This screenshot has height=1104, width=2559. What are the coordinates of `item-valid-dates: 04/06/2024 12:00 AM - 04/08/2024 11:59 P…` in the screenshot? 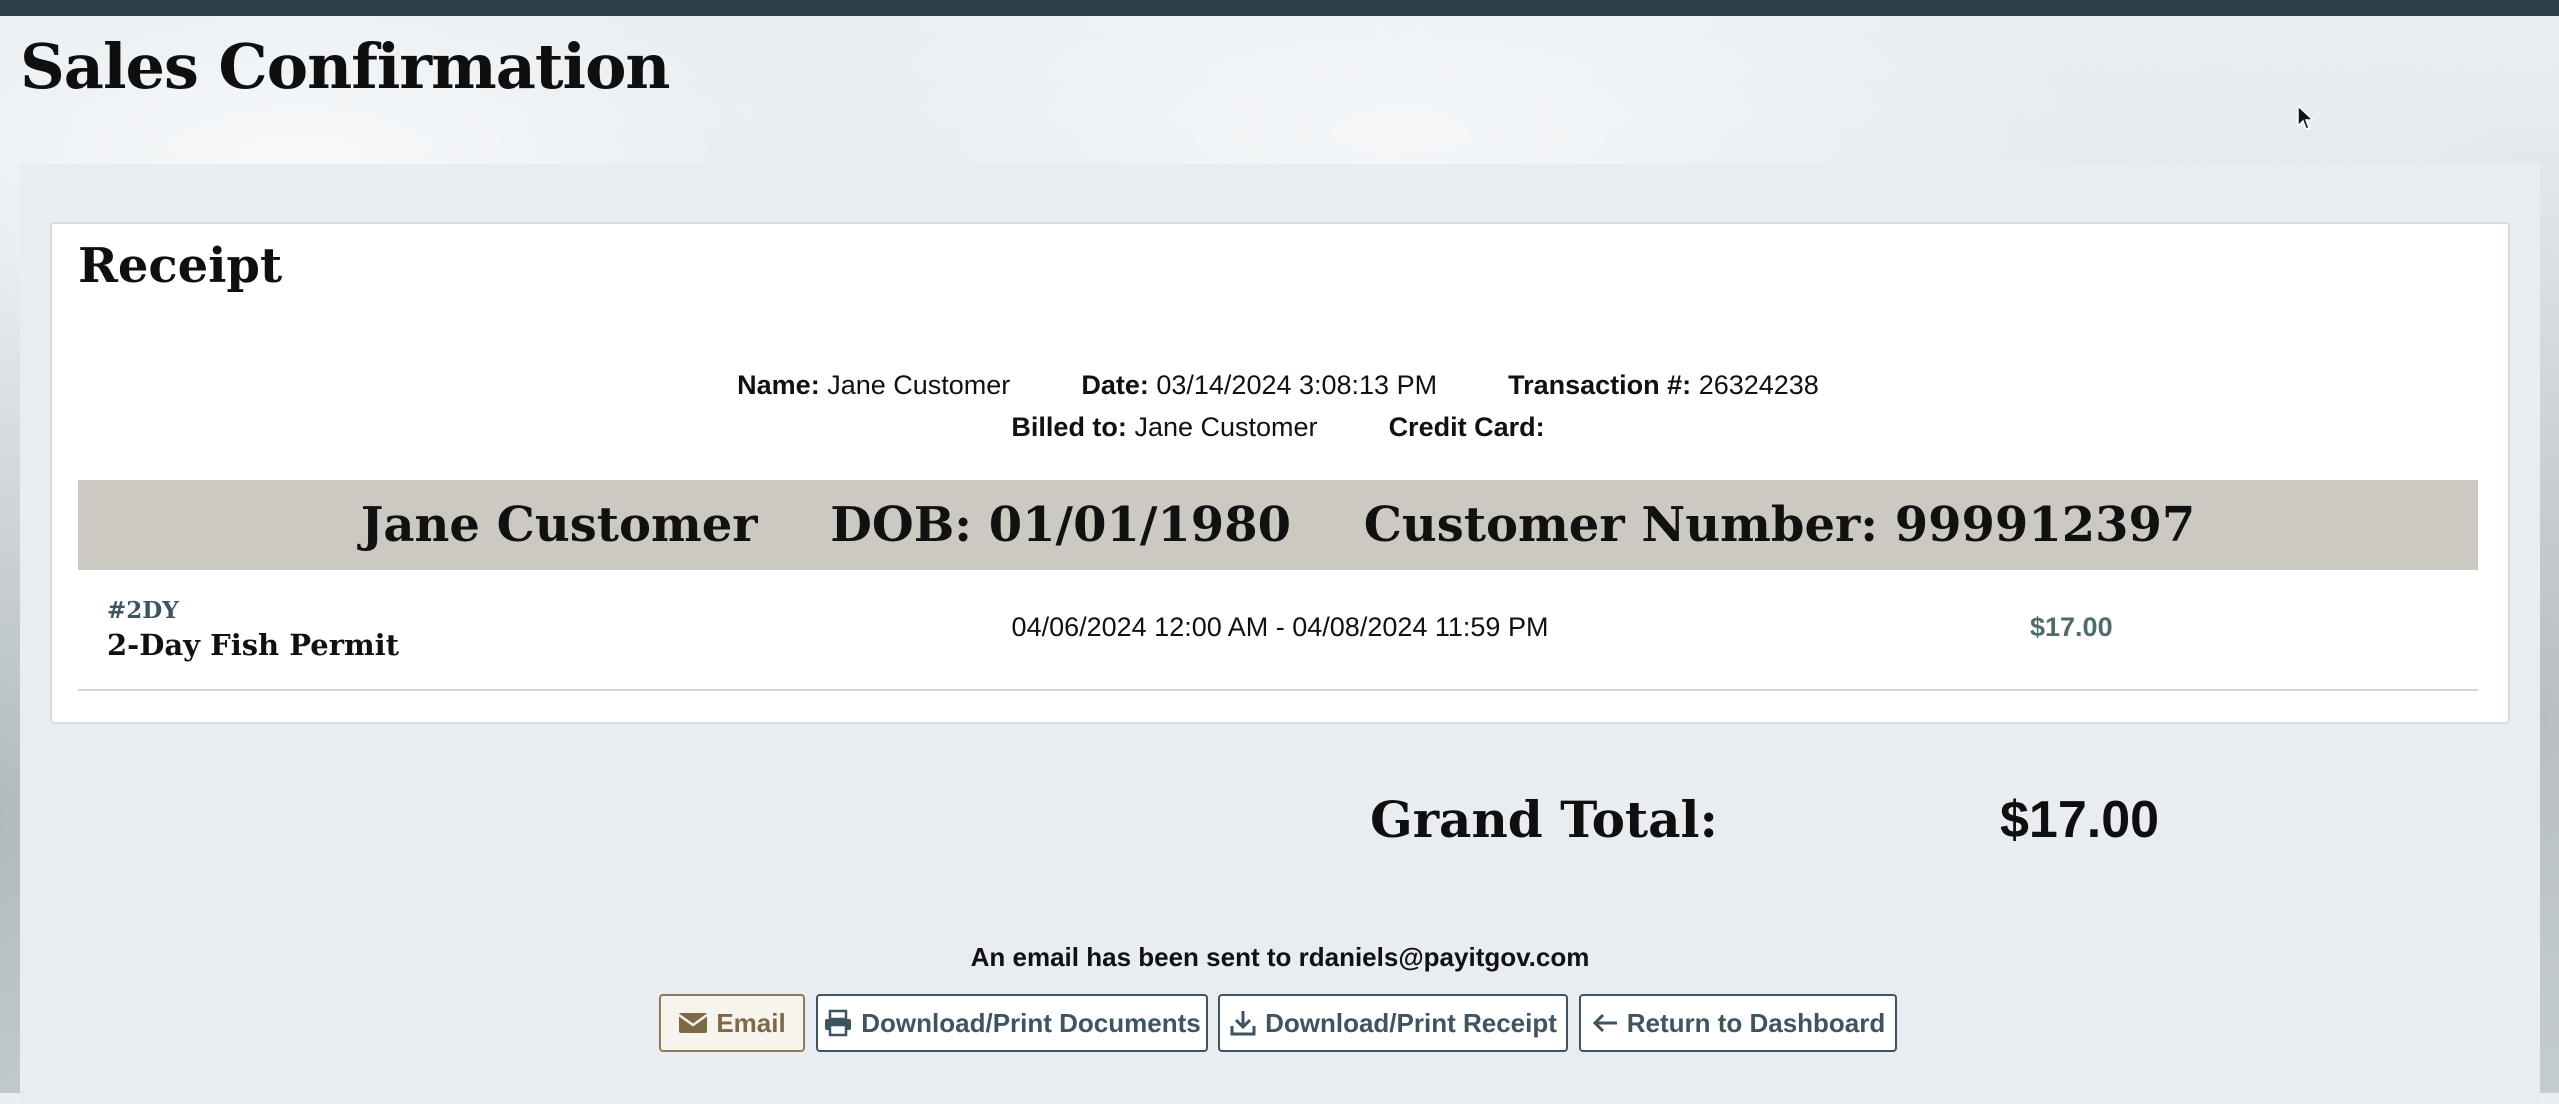 It's located at (1280, 627).